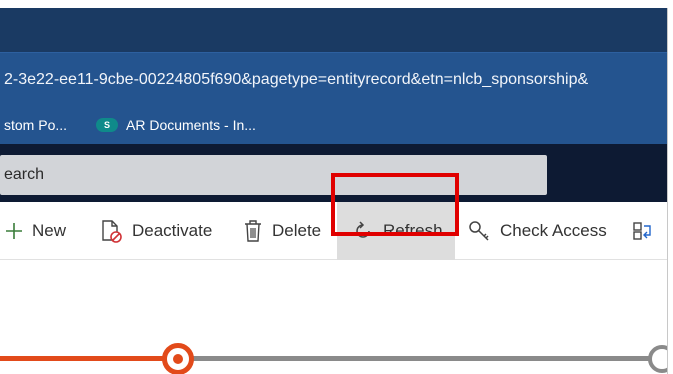  I want to click on key-icon, so click(479, 231).